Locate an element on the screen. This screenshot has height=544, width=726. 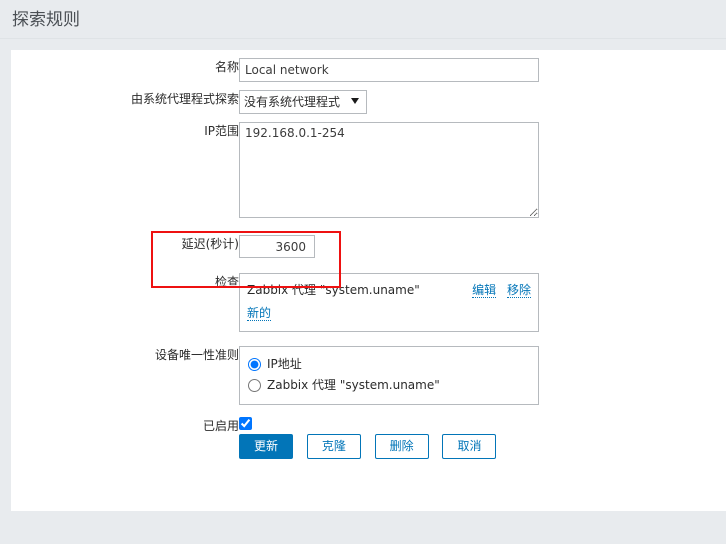
uniqueness-field-cell: IP地址 Zabbix 代理 "system.uname" is located at coordinates (389, 375).